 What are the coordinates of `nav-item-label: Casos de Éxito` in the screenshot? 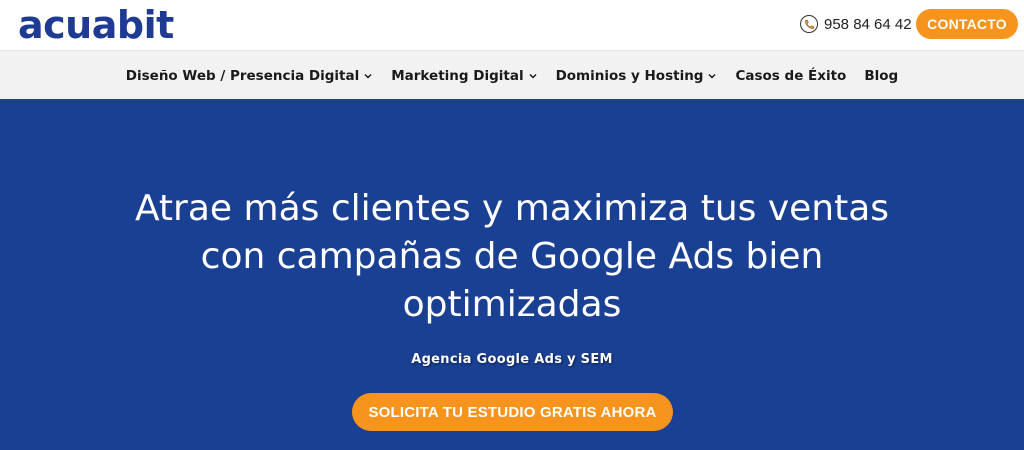 It's located at (791, 75).